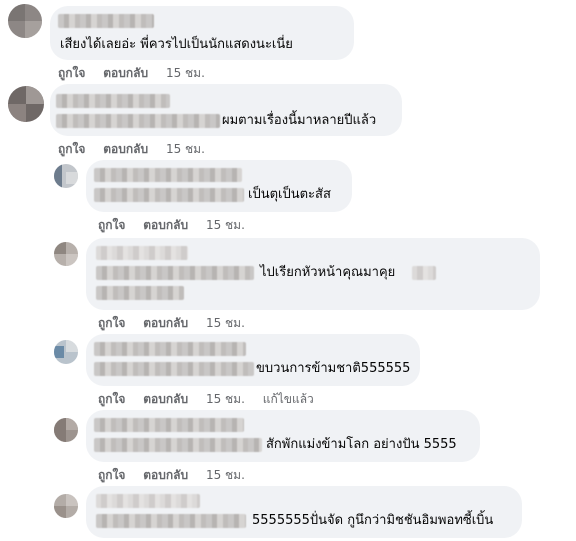 The image size is (576, 541). I want to click on comment-actions: ถูกใจ ตอบกลับ 15 ชม. แก้ไขแล้ว, so click(213, 399).